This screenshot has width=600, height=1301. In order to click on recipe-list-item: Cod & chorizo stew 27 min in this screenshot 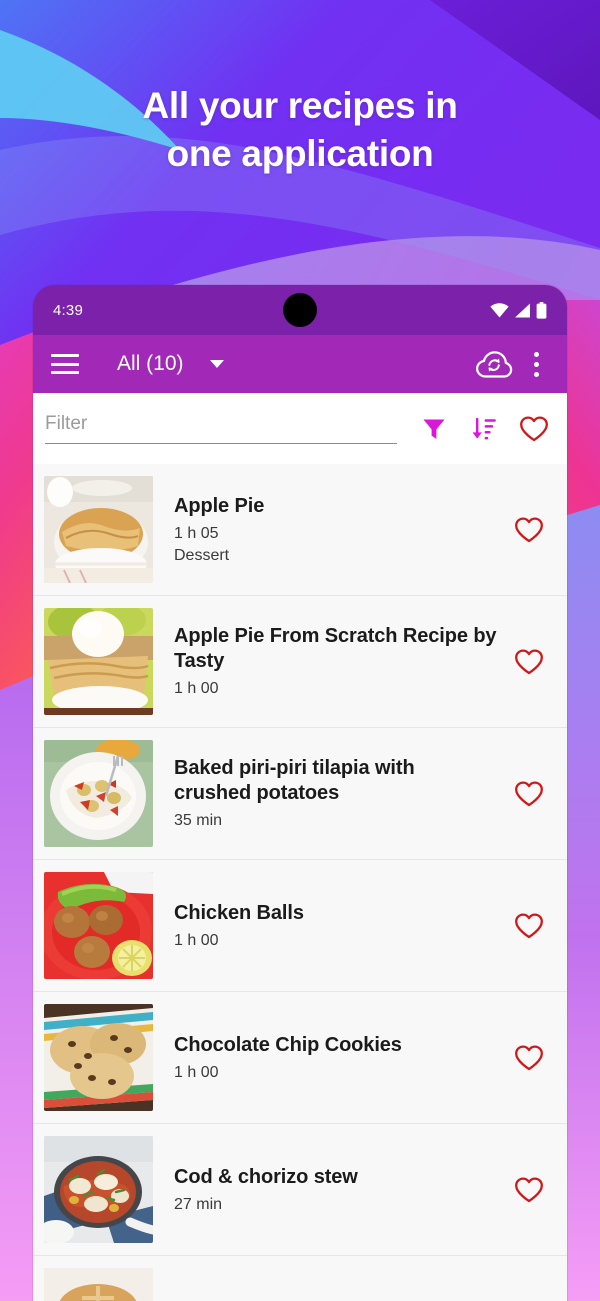, I will do `click(300, 1190)`.